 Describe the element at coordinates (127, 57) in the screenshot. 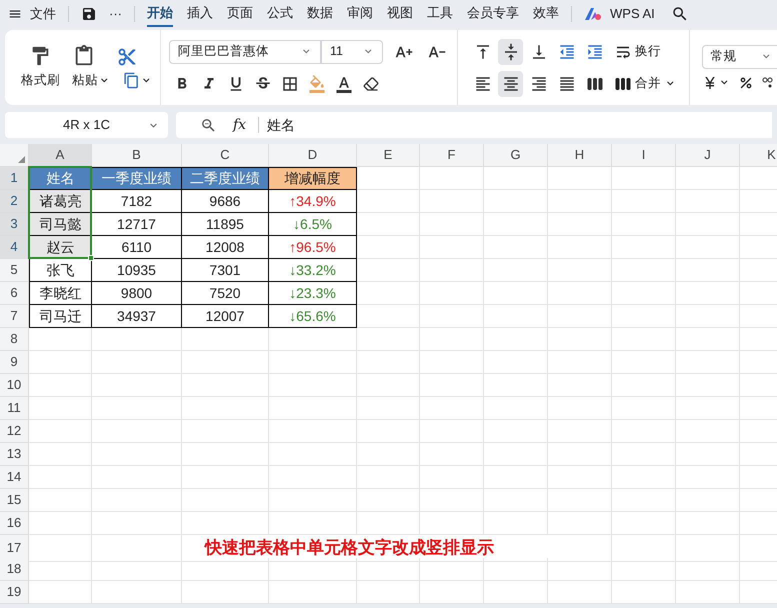

I see `cut-icon` at that location.